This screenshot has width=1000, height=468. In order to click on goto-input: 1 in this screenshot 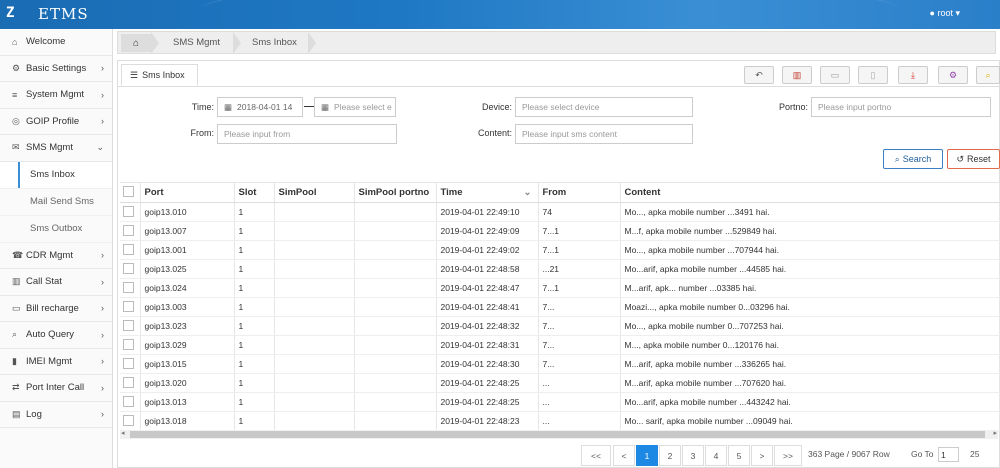, I will do `click(948, 454)`.